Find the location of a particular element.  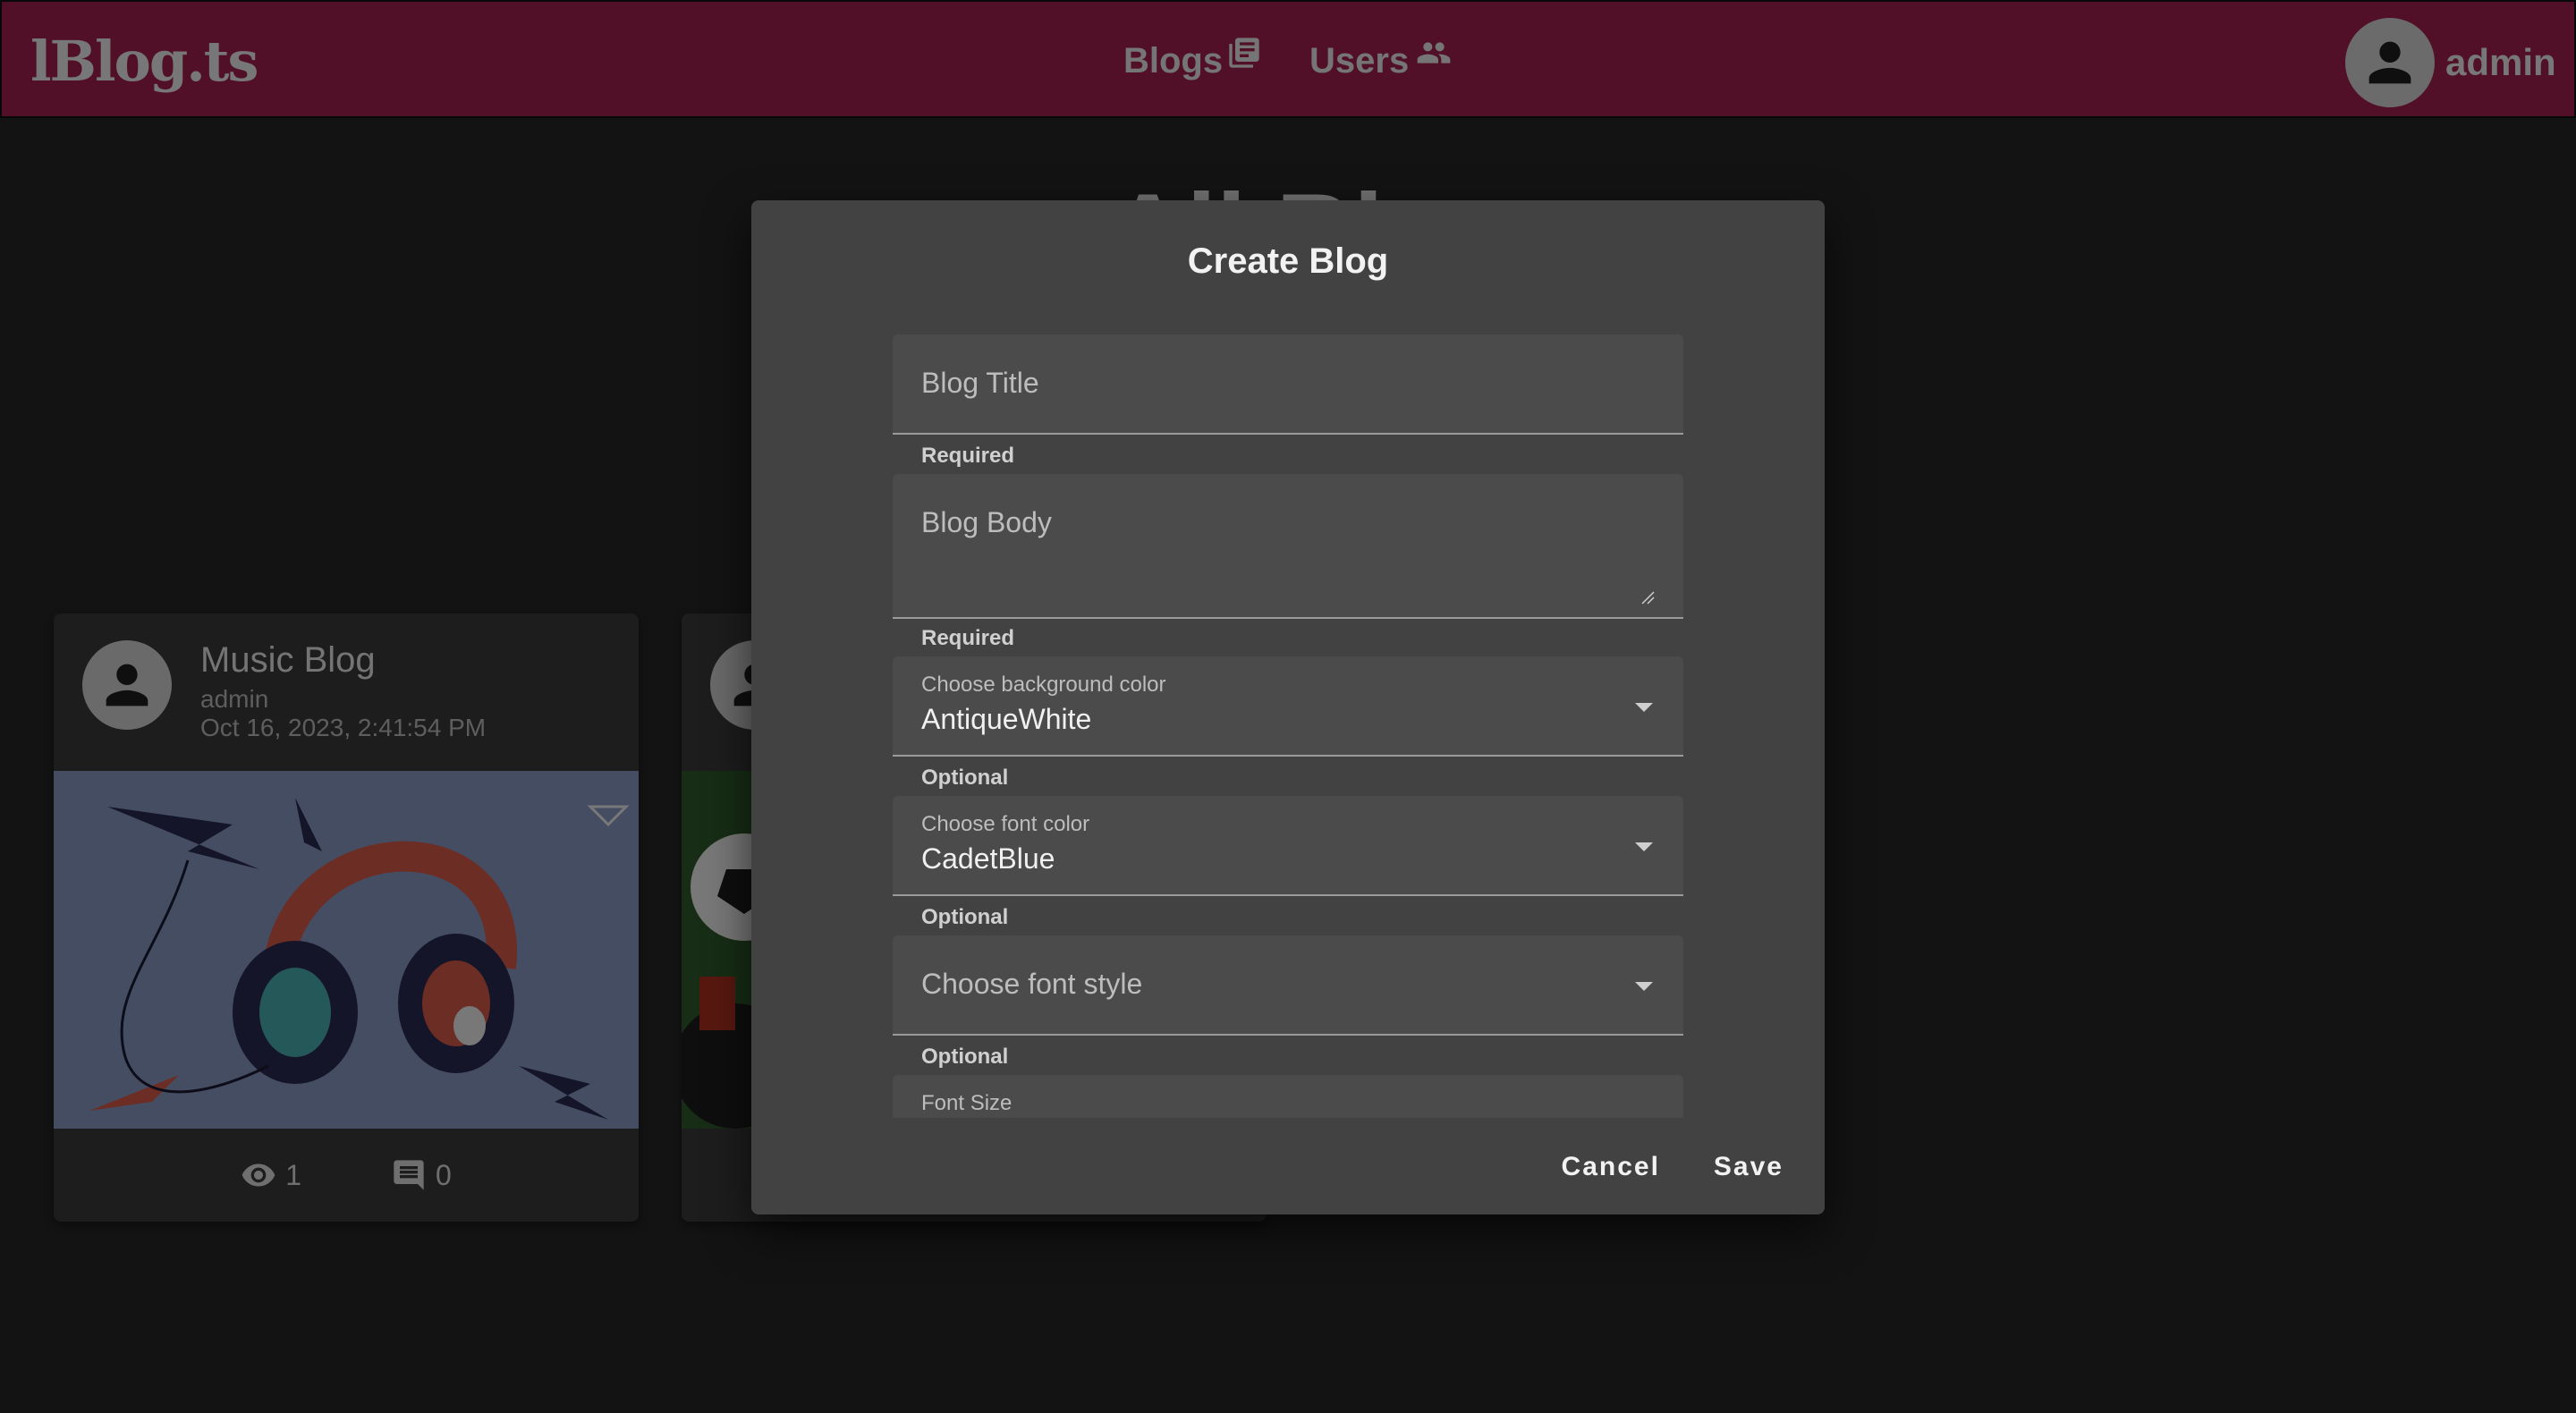

blog-title-input: Blog Title is located at coordinates (1288, 384).